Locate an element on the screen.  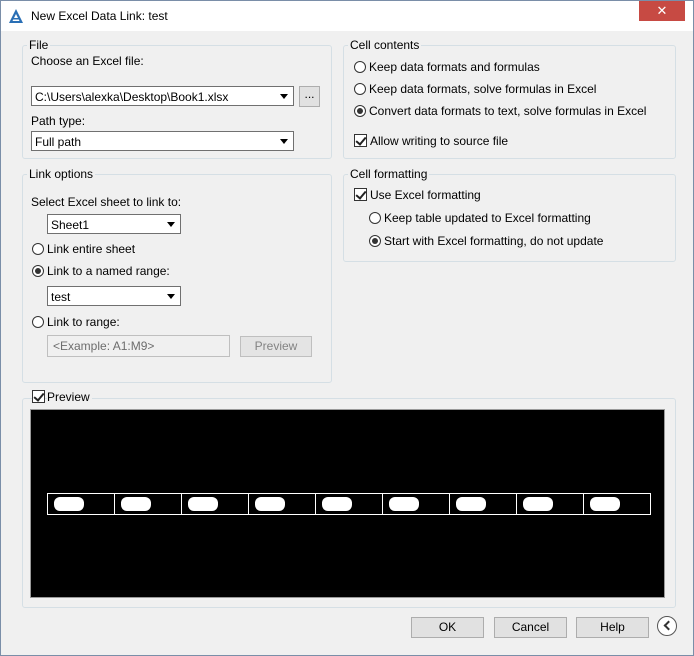
keep-table-updated-radio is located at coordinates (375, 218).